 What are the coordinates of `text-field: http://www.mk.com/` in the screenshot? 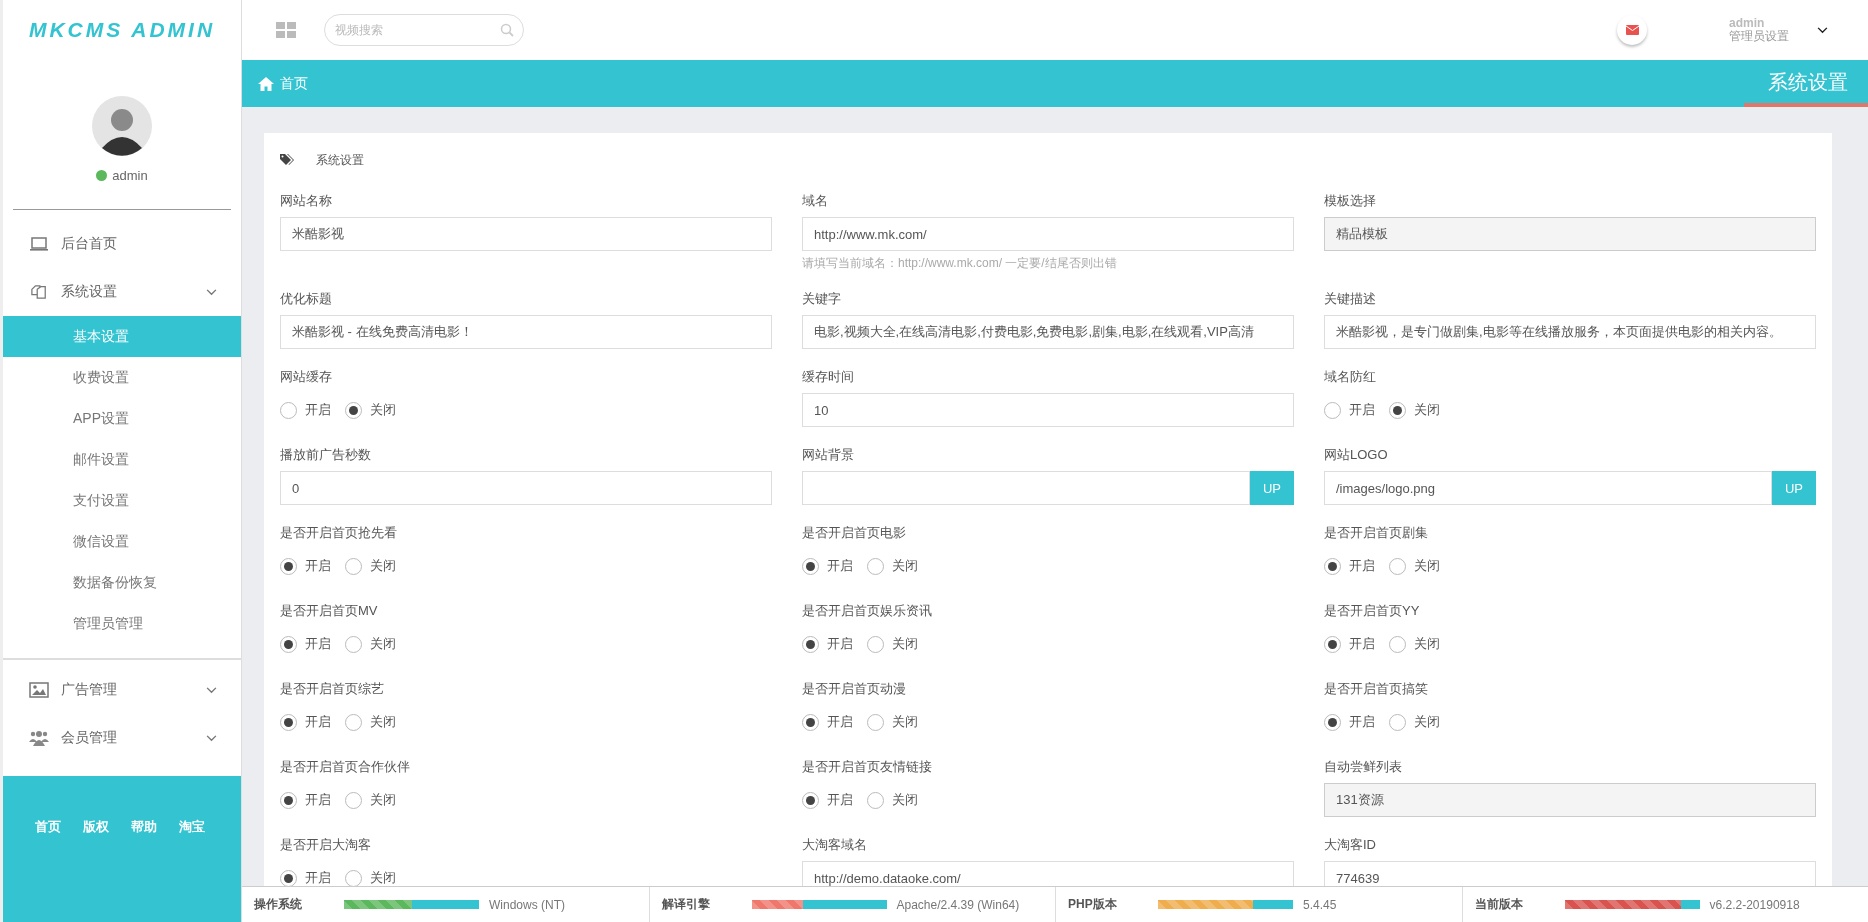 It's located at (1048, 234).